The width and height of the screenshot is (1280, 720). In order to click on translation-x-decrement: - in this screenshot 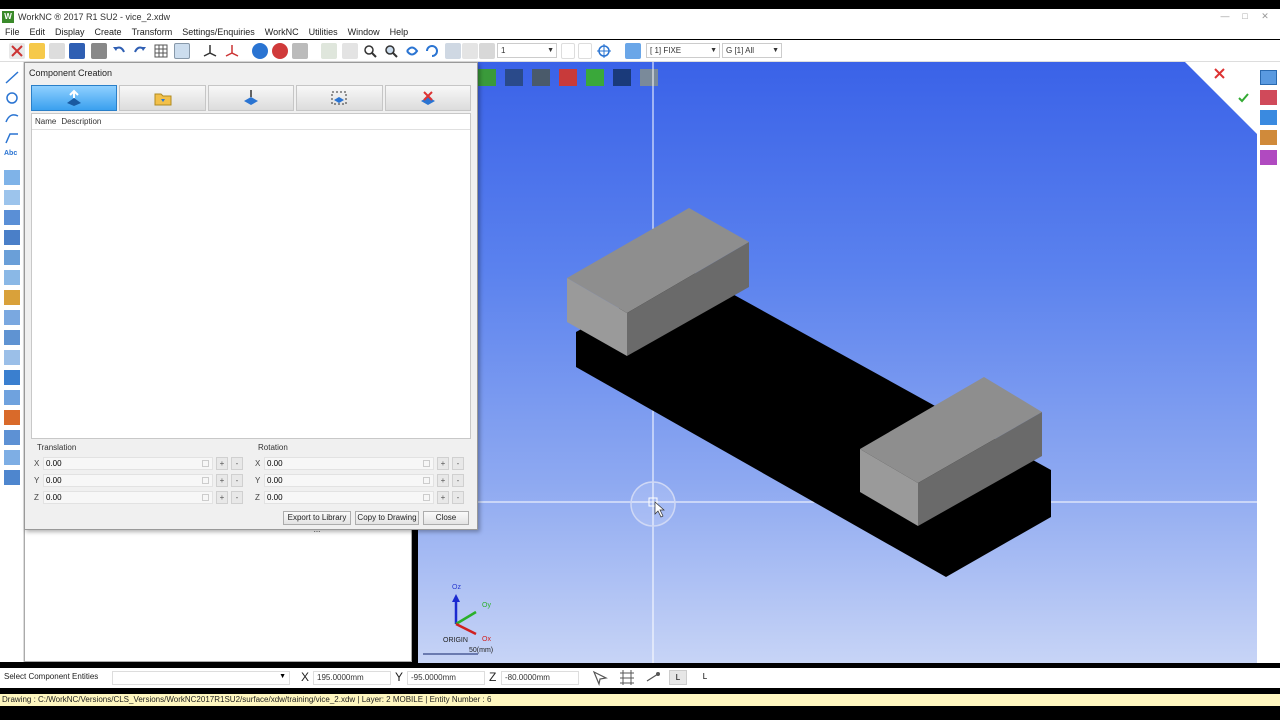, I will do `click(237, 463)`.